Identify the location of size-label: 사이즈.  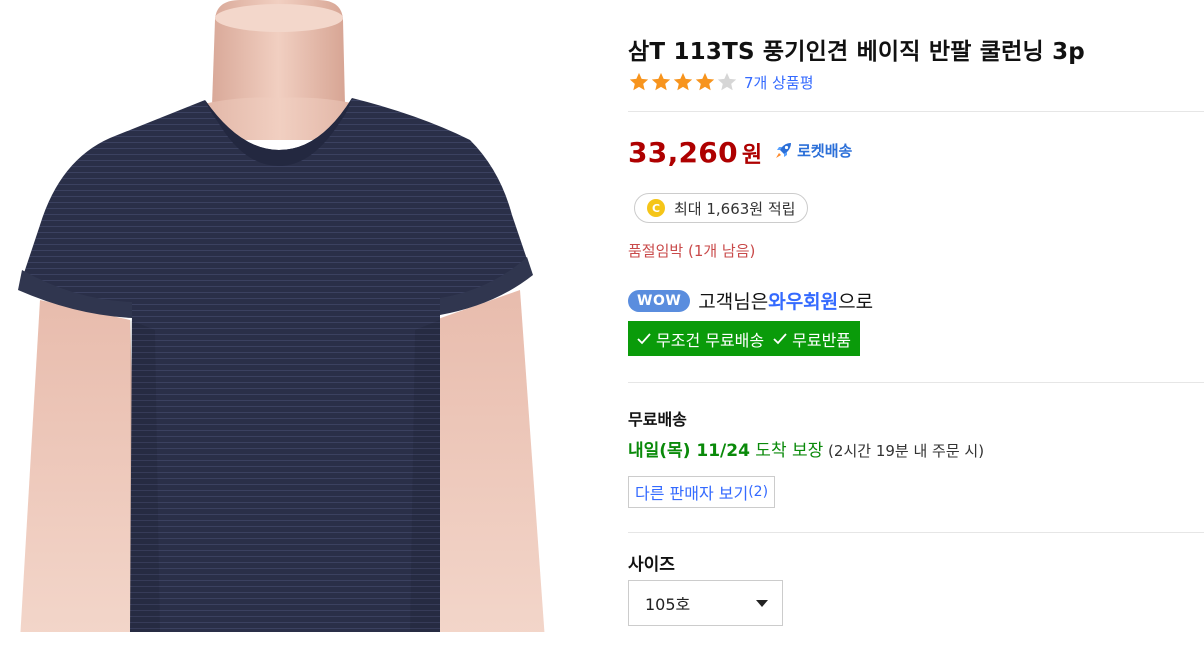
(651, 565).